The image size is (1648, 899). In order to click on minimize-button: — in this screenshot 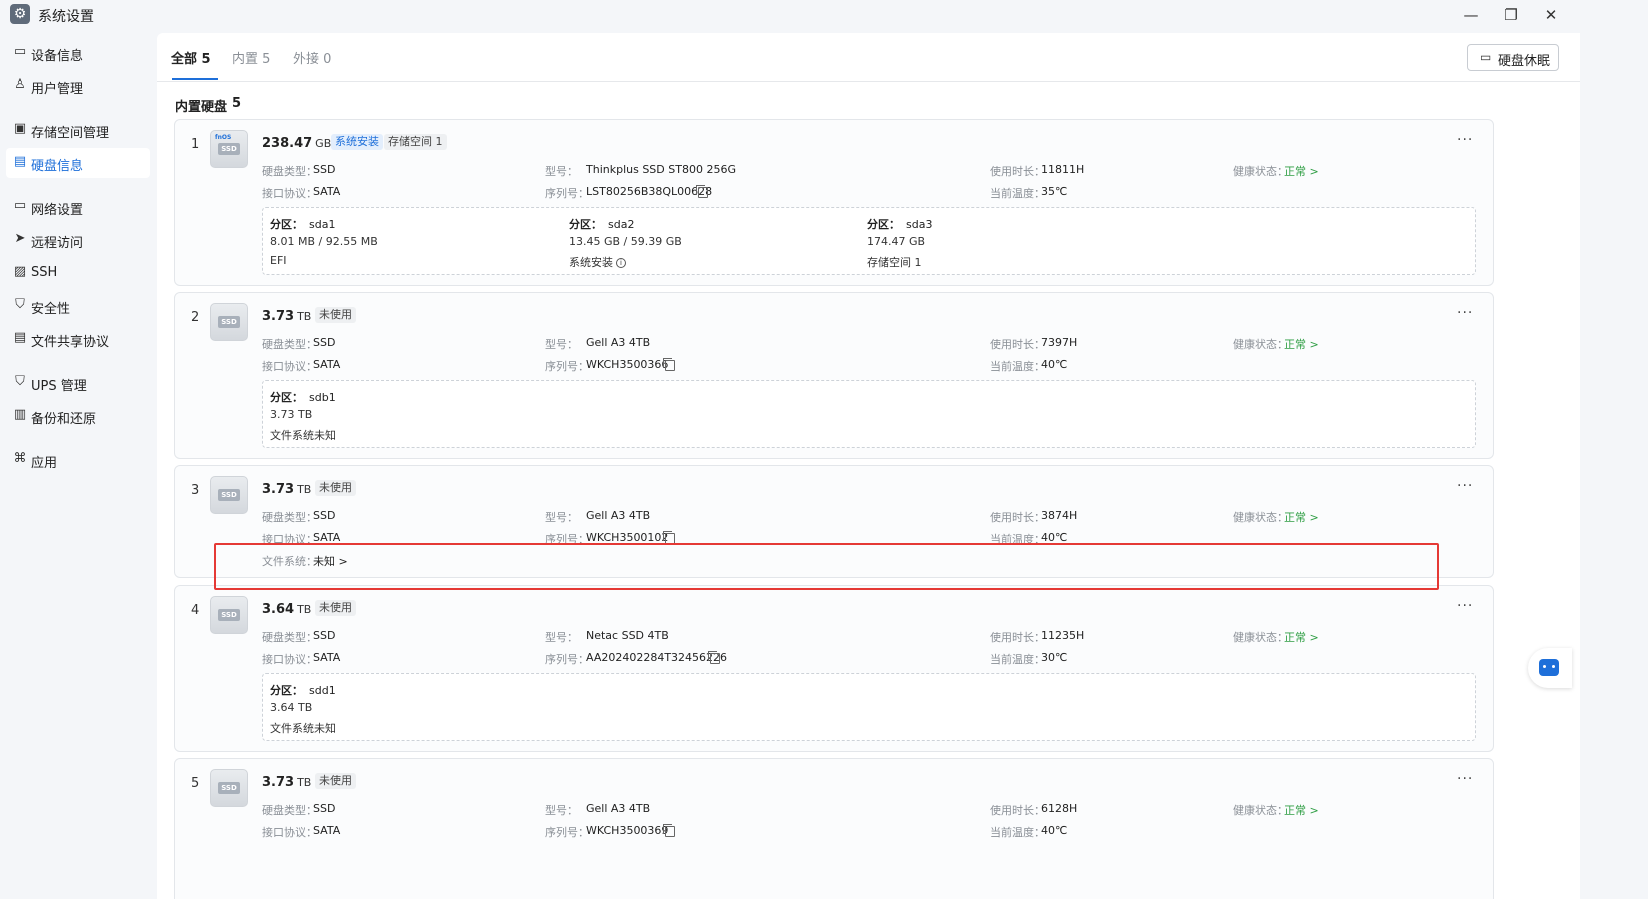, I will do `click(1471, 15)`.